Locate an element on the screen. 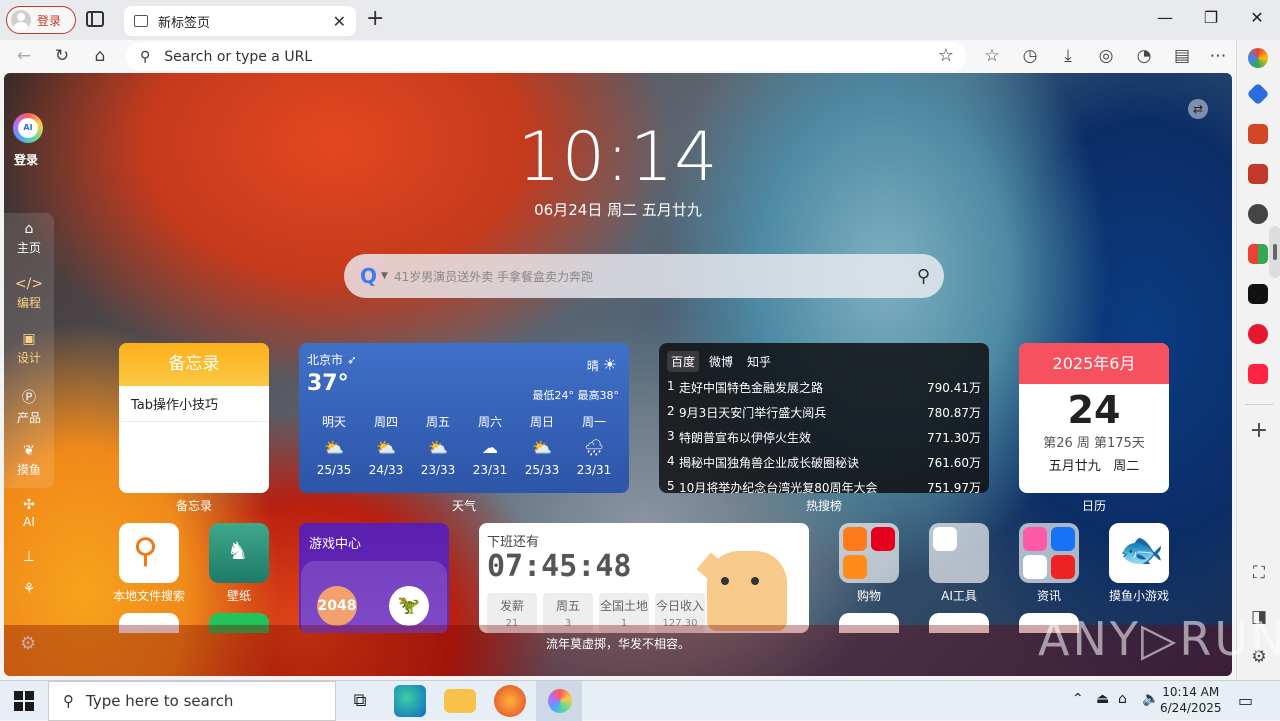 Image resolution: width=1280 pixels, height=721 pixels. tab-new-tab: 新标签页 ✕ is located at coordinates (240, 21).